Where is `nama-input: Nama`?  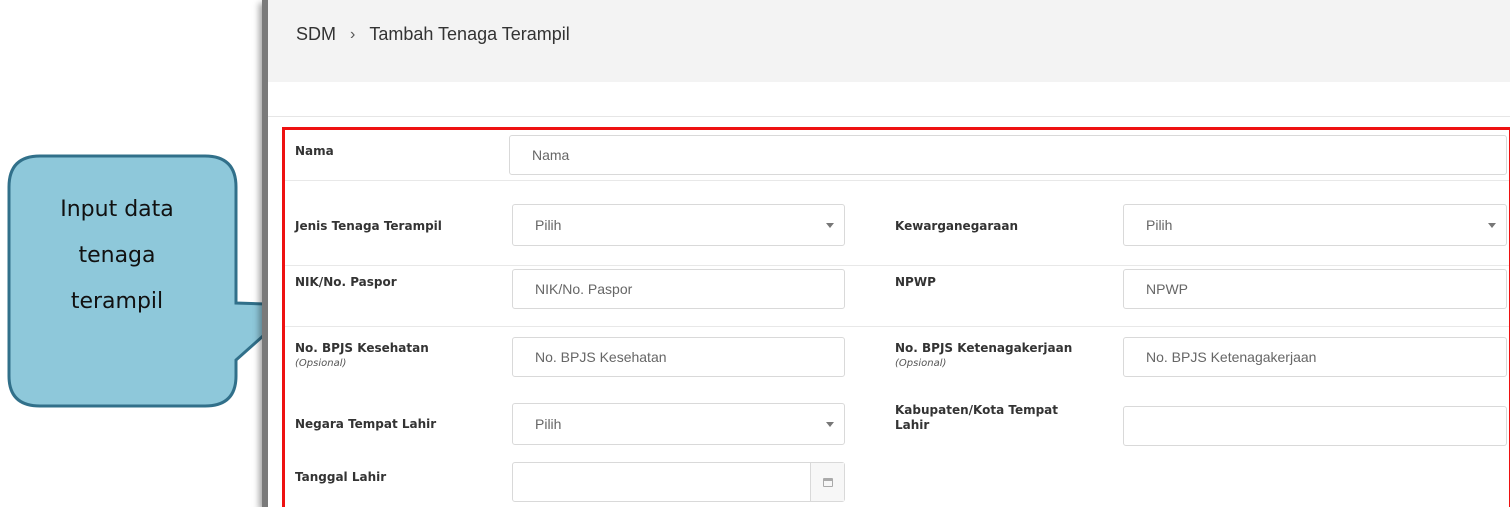
nama-input: Nama is located at coordinates (1008, 155).